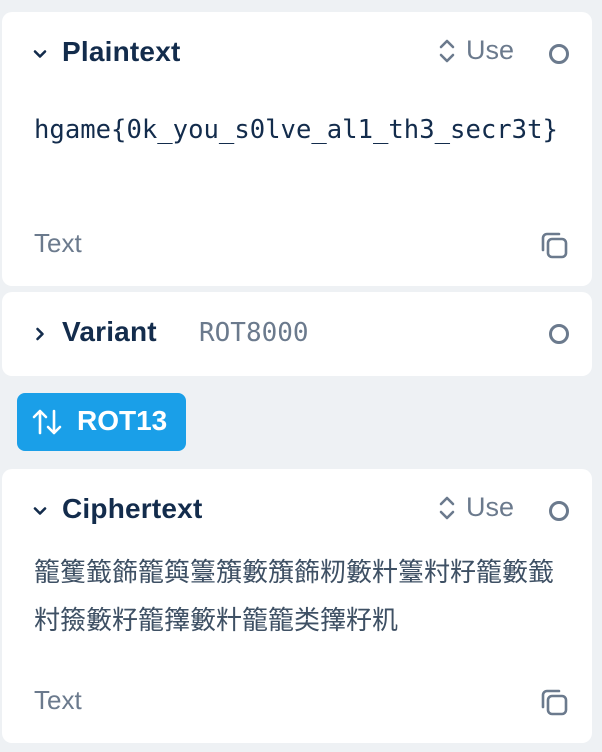 The image size is (602, 752). Describe the element at coordinates (58, 700) in the screenshot. I see `ciphertext-format-label: Text` at that location.